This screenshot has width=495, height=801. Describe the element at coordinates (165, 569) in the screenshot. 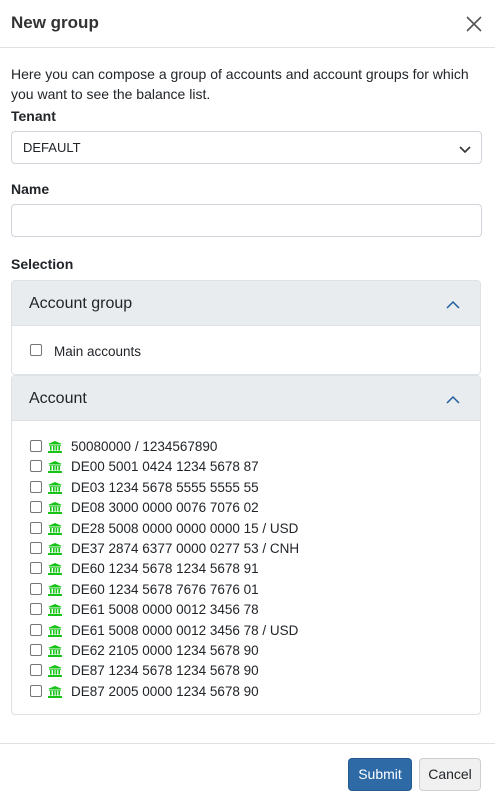

I see `account-label: DE60 1234 5678 1234 5678 91` at that location.